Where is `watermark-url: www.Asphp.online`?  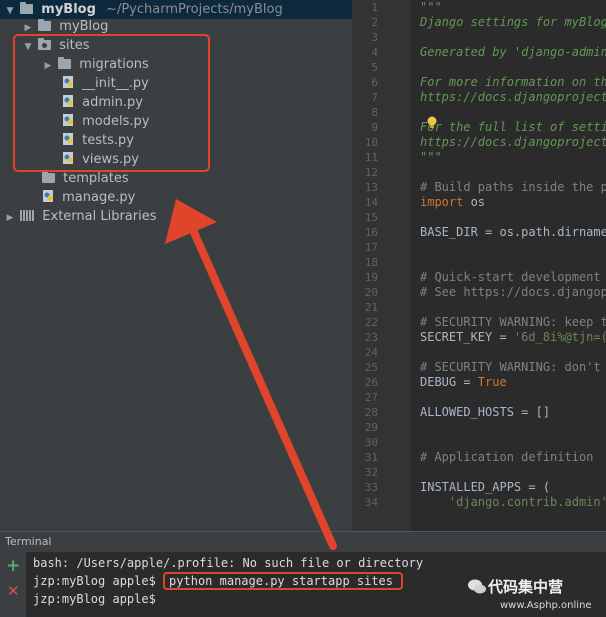 watermark-url: www.Asphp.online is located at coordinates (546, 605).